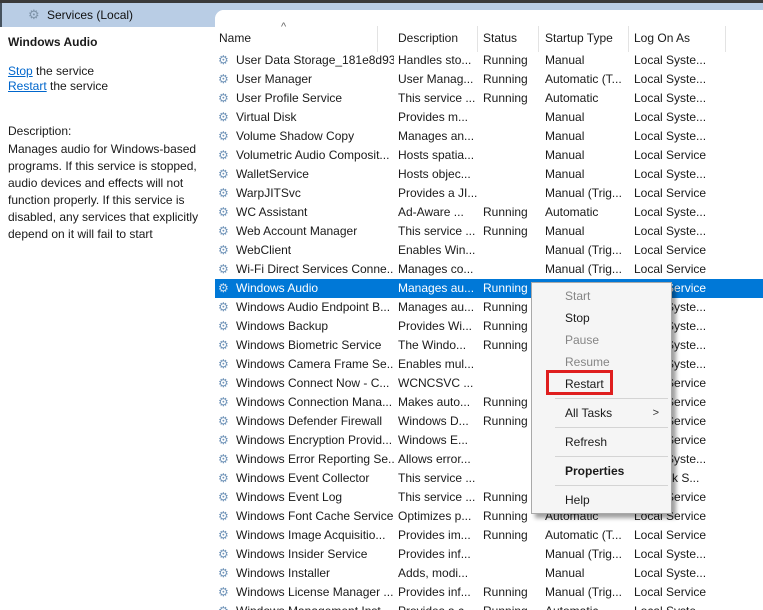 This screenshot has width=763, height=610. I want to click on menu-item-stop: Stop, so click(601, 318).